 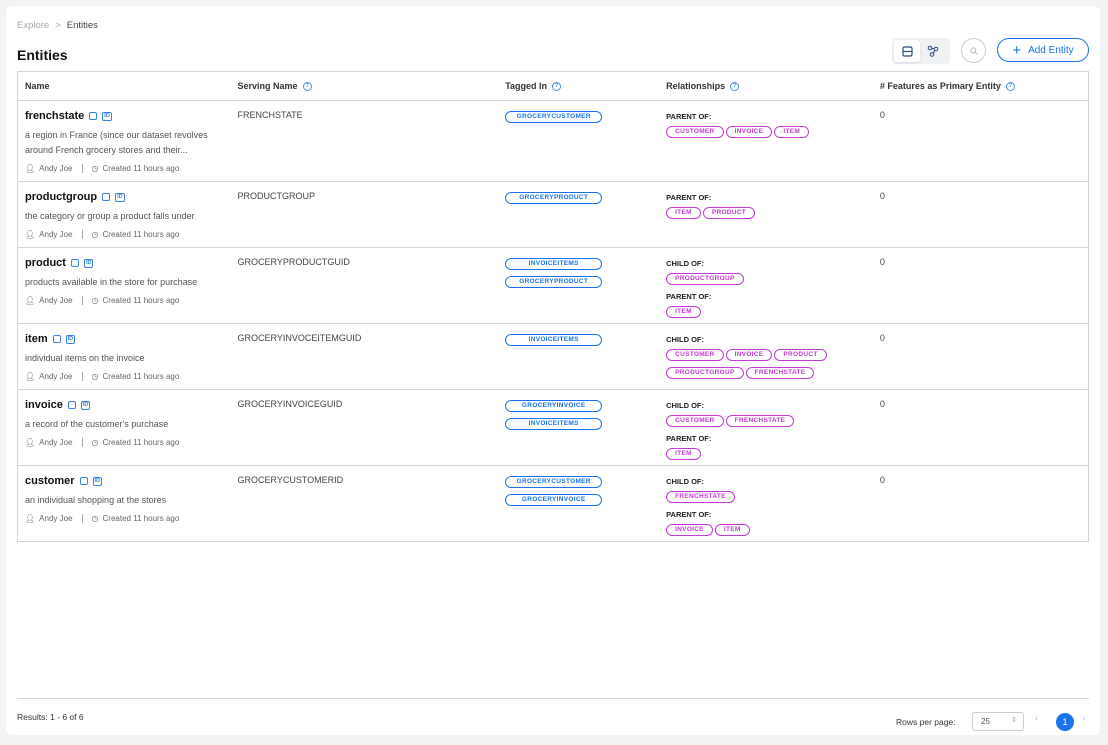 What do you see at coordinates (364, 141) in the screenshot?
I see `serving-name: FRENCHSTATE` at bounding box center [364, 141].